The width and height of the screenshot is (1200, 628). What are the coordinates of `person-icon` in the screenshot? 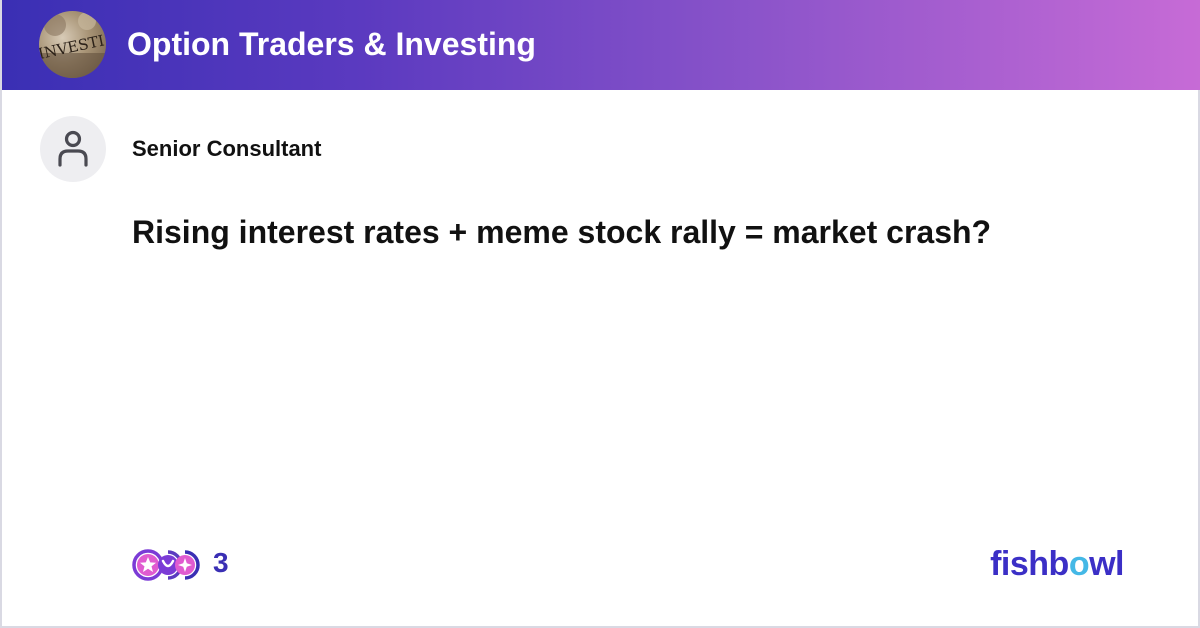 It's located at (73, 148).